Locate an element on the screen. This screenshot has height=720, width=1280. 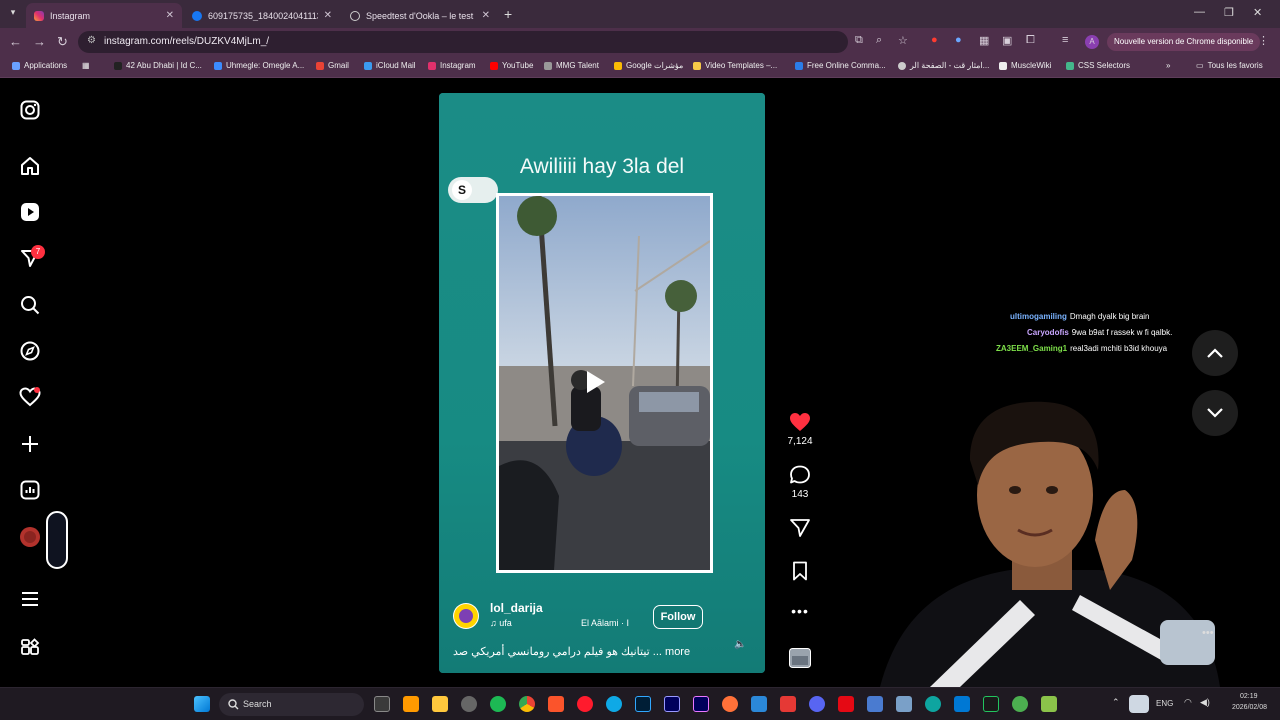
illustrator-icon is located at coordinates (411, 704).